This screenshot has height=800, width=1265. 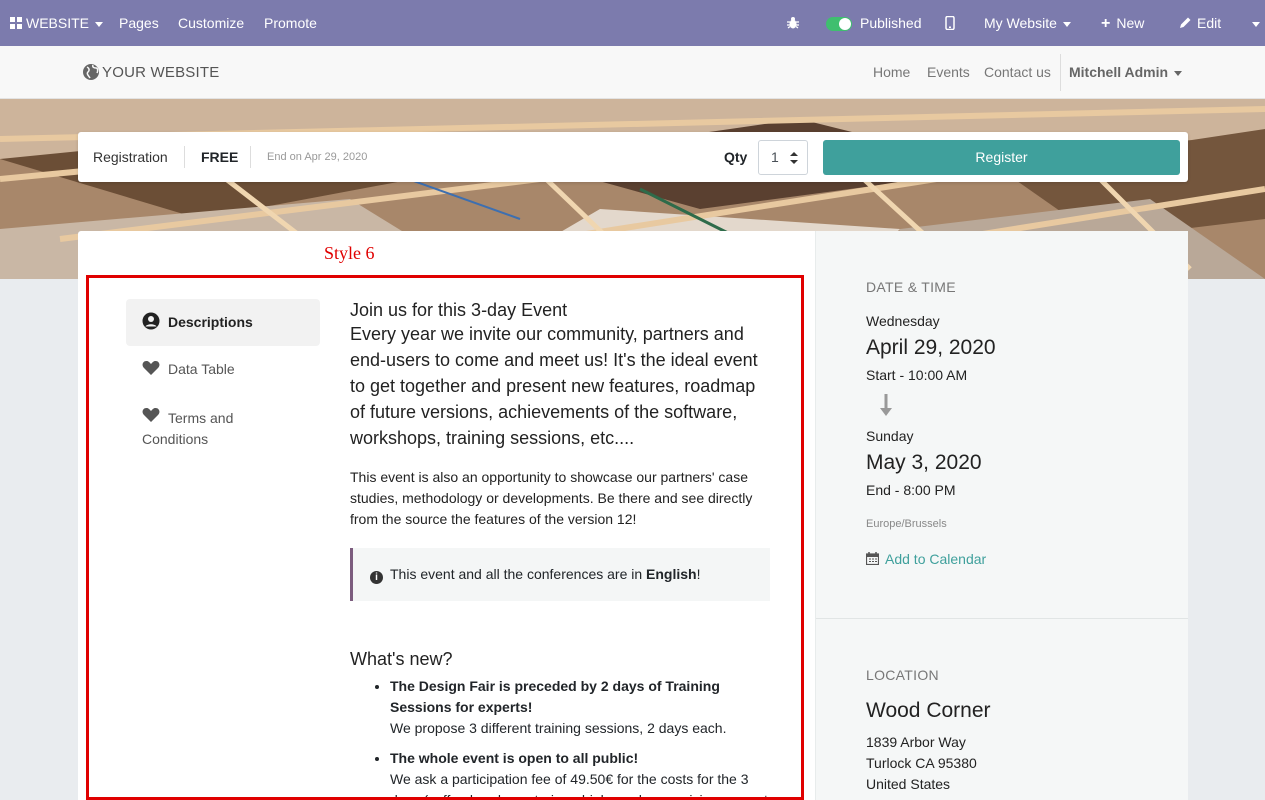 I want to click on end-day: Sunday, so click(x=890, y=436).